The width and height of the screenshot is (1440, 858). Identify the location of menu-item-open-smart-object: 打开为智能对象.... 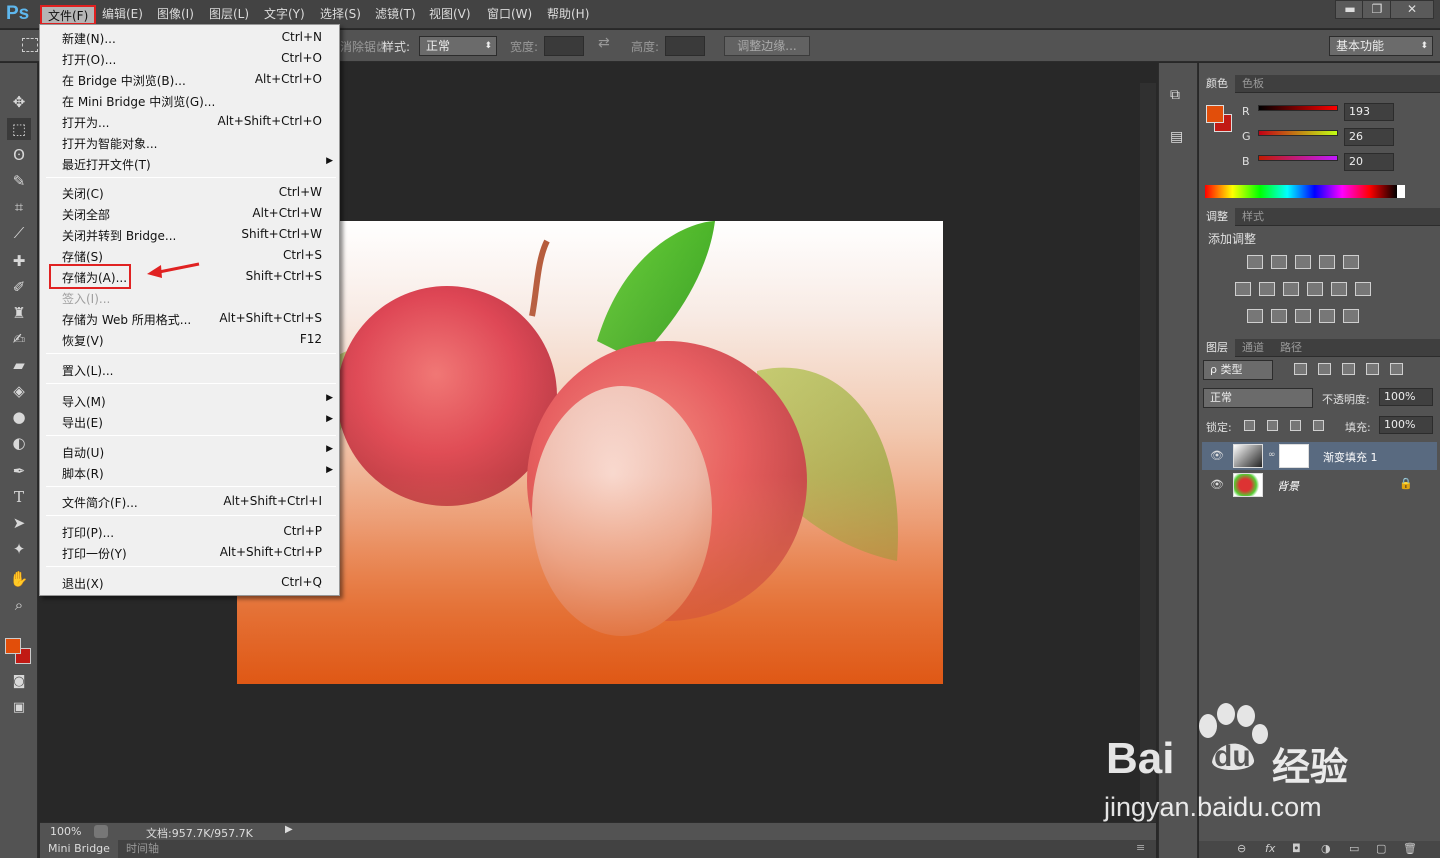
(190, 142).